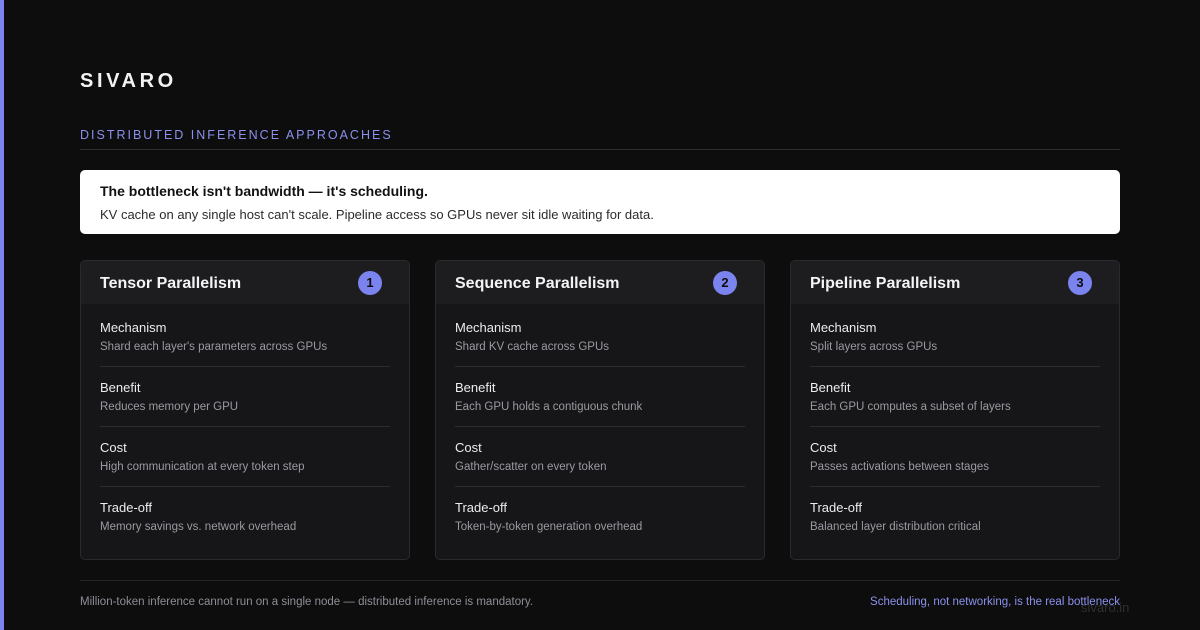  What do you see at coordinates (370, 283) in the screenshot?
I see `card-number-badge: 1` at bounding box center [370, 283].